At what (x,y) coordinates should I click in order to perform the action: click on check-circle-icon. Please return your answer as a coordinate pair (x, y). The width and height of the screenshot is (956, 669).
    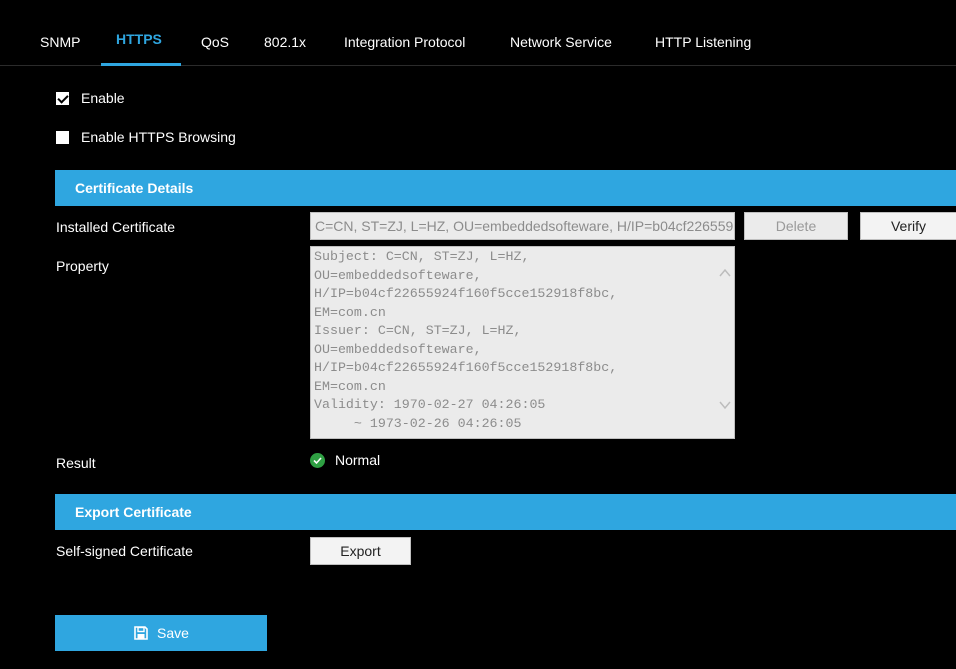
    Looking at the image, I should click on (317, 460).